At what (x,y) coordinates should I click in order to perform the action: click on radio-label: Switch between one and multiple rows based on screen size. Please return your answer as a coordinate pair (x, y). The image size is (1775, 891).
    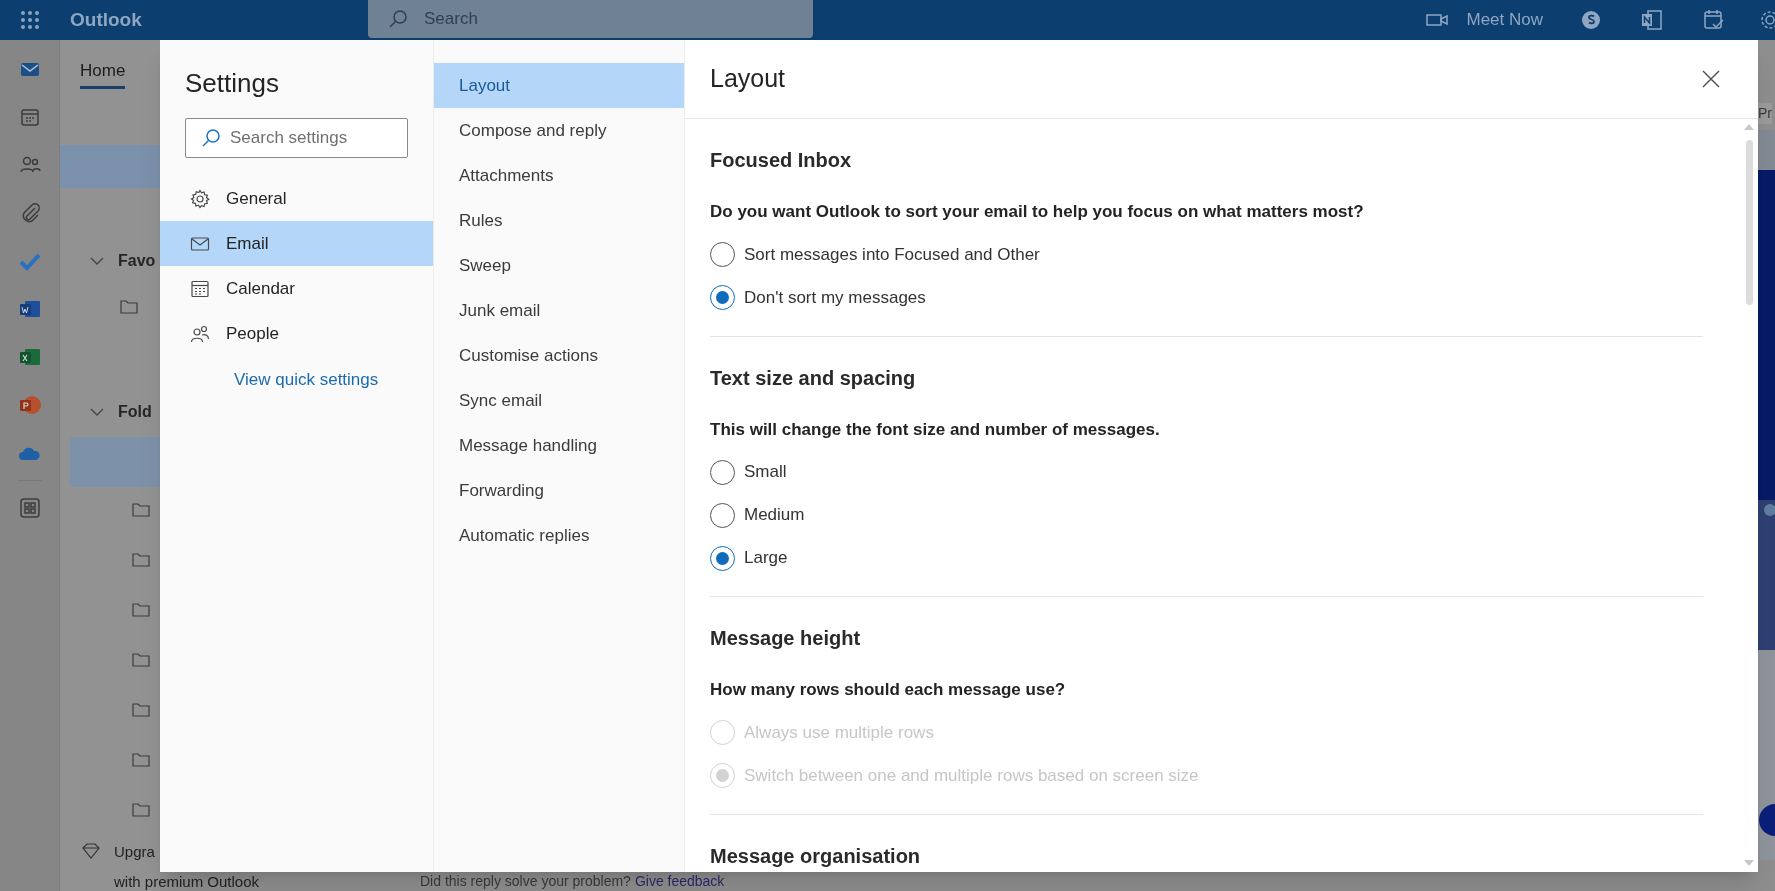
    Looking at the image, I should click on (971, 775).